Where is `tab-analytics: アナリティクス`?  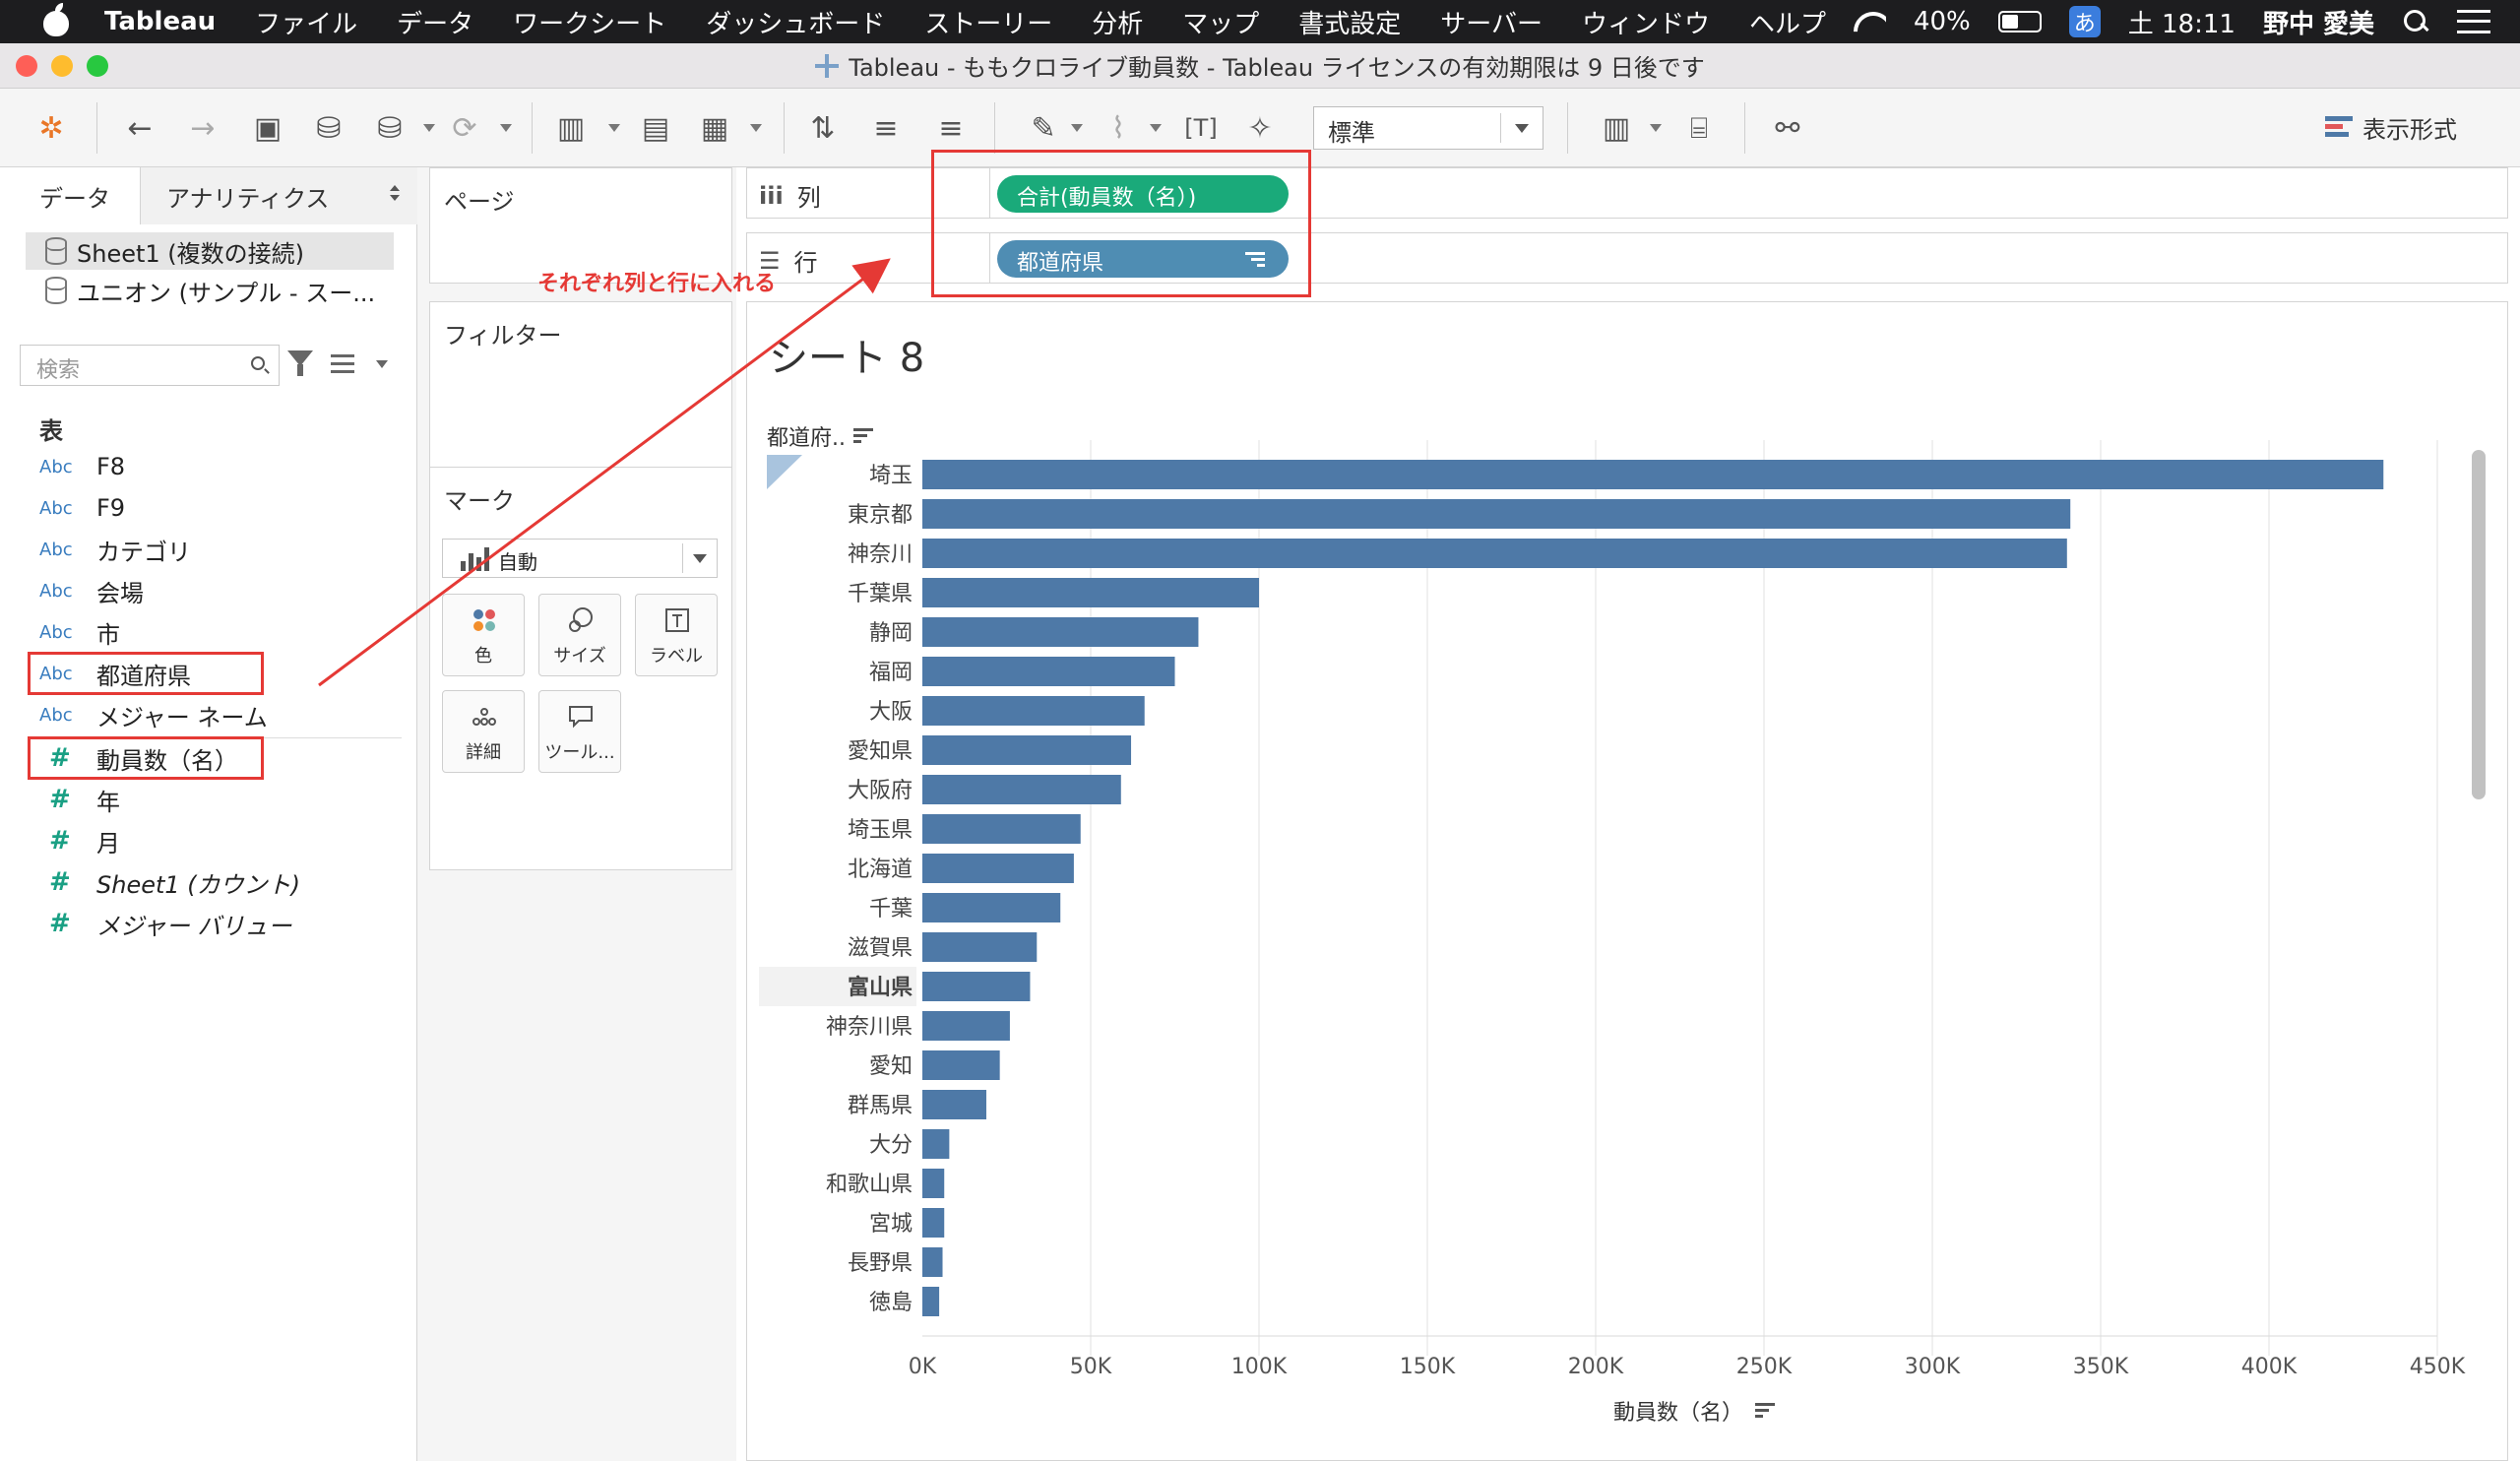 tab-analytics: アナリティクス is located at coordinates (278, 195).